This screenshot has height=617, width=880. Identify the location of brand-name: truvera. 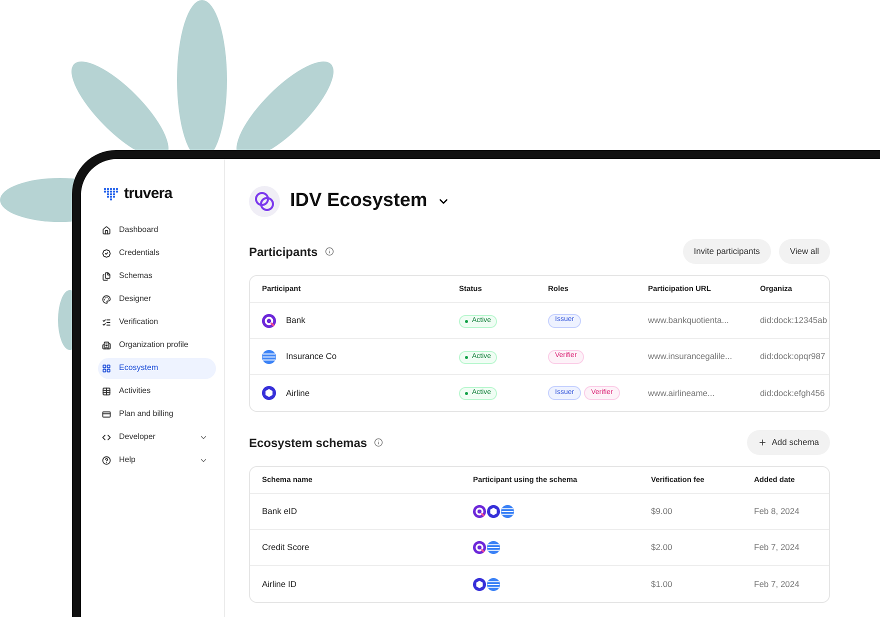
(148, 194).